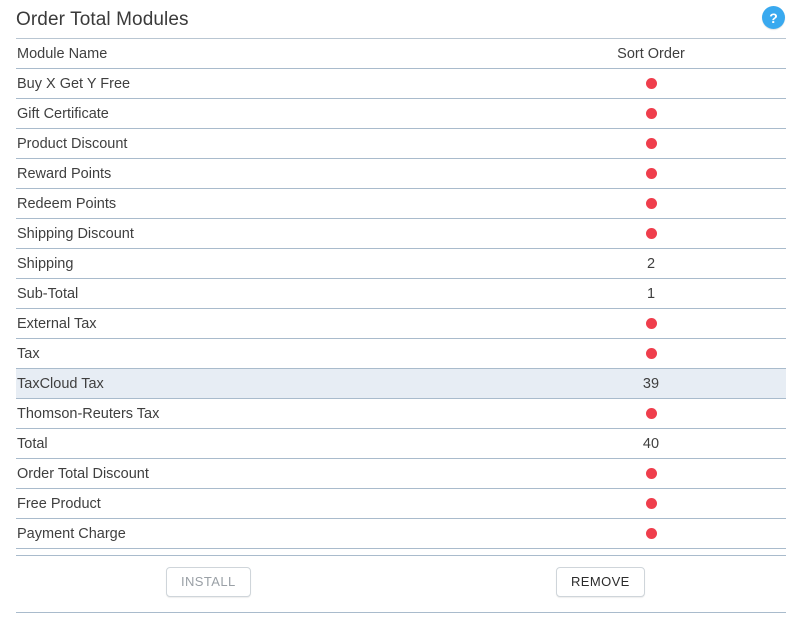 Image resolution: width=802 pixels, height=624 pixels. I want to click on sort-order-value: 39, so click(651, 383).